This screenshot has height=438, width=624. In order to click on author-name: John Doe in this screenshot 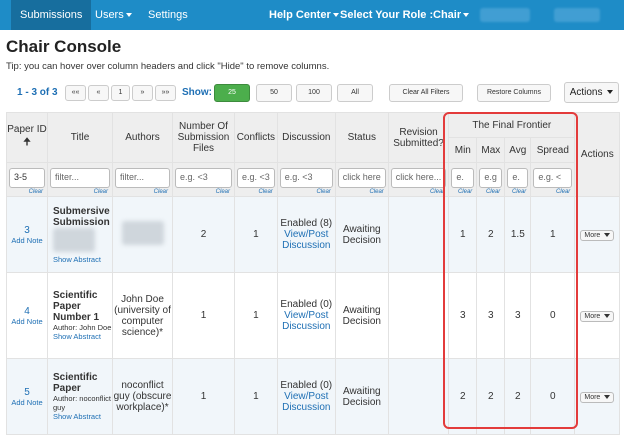, I will do `click(95, 327)`.